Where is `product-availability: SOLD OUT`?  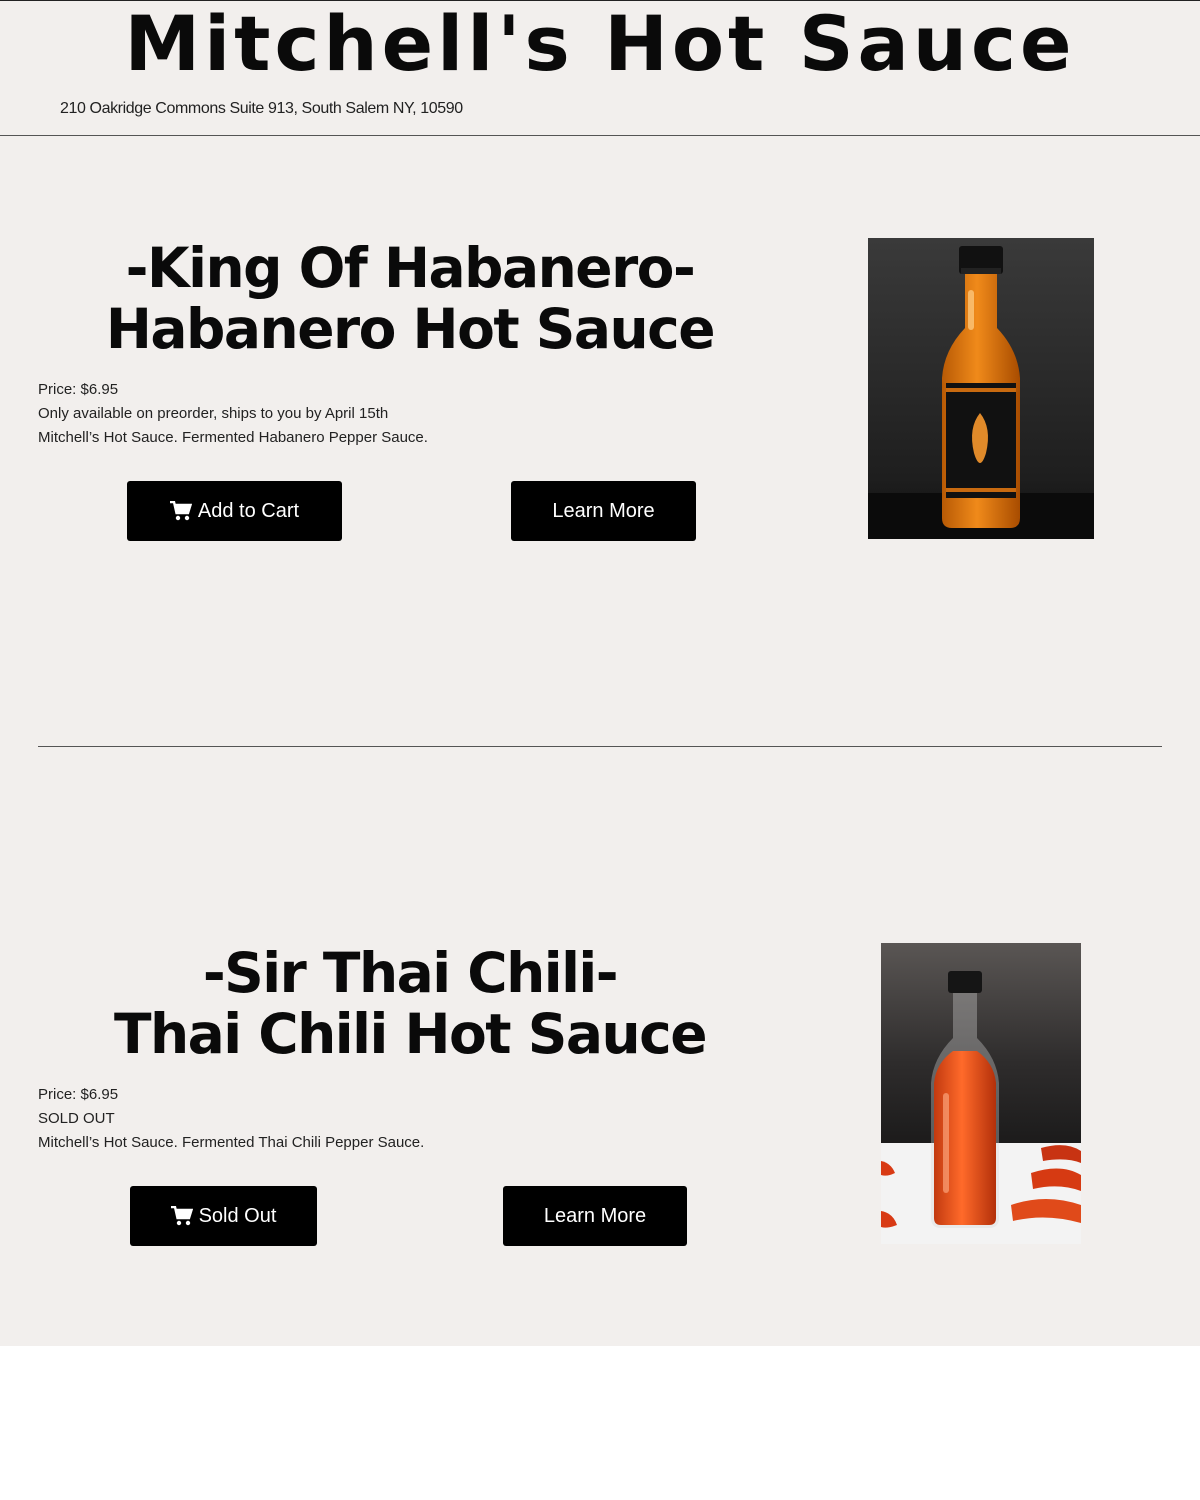 product-availability: SOLD OUT is located at coordinates (76, 1118).